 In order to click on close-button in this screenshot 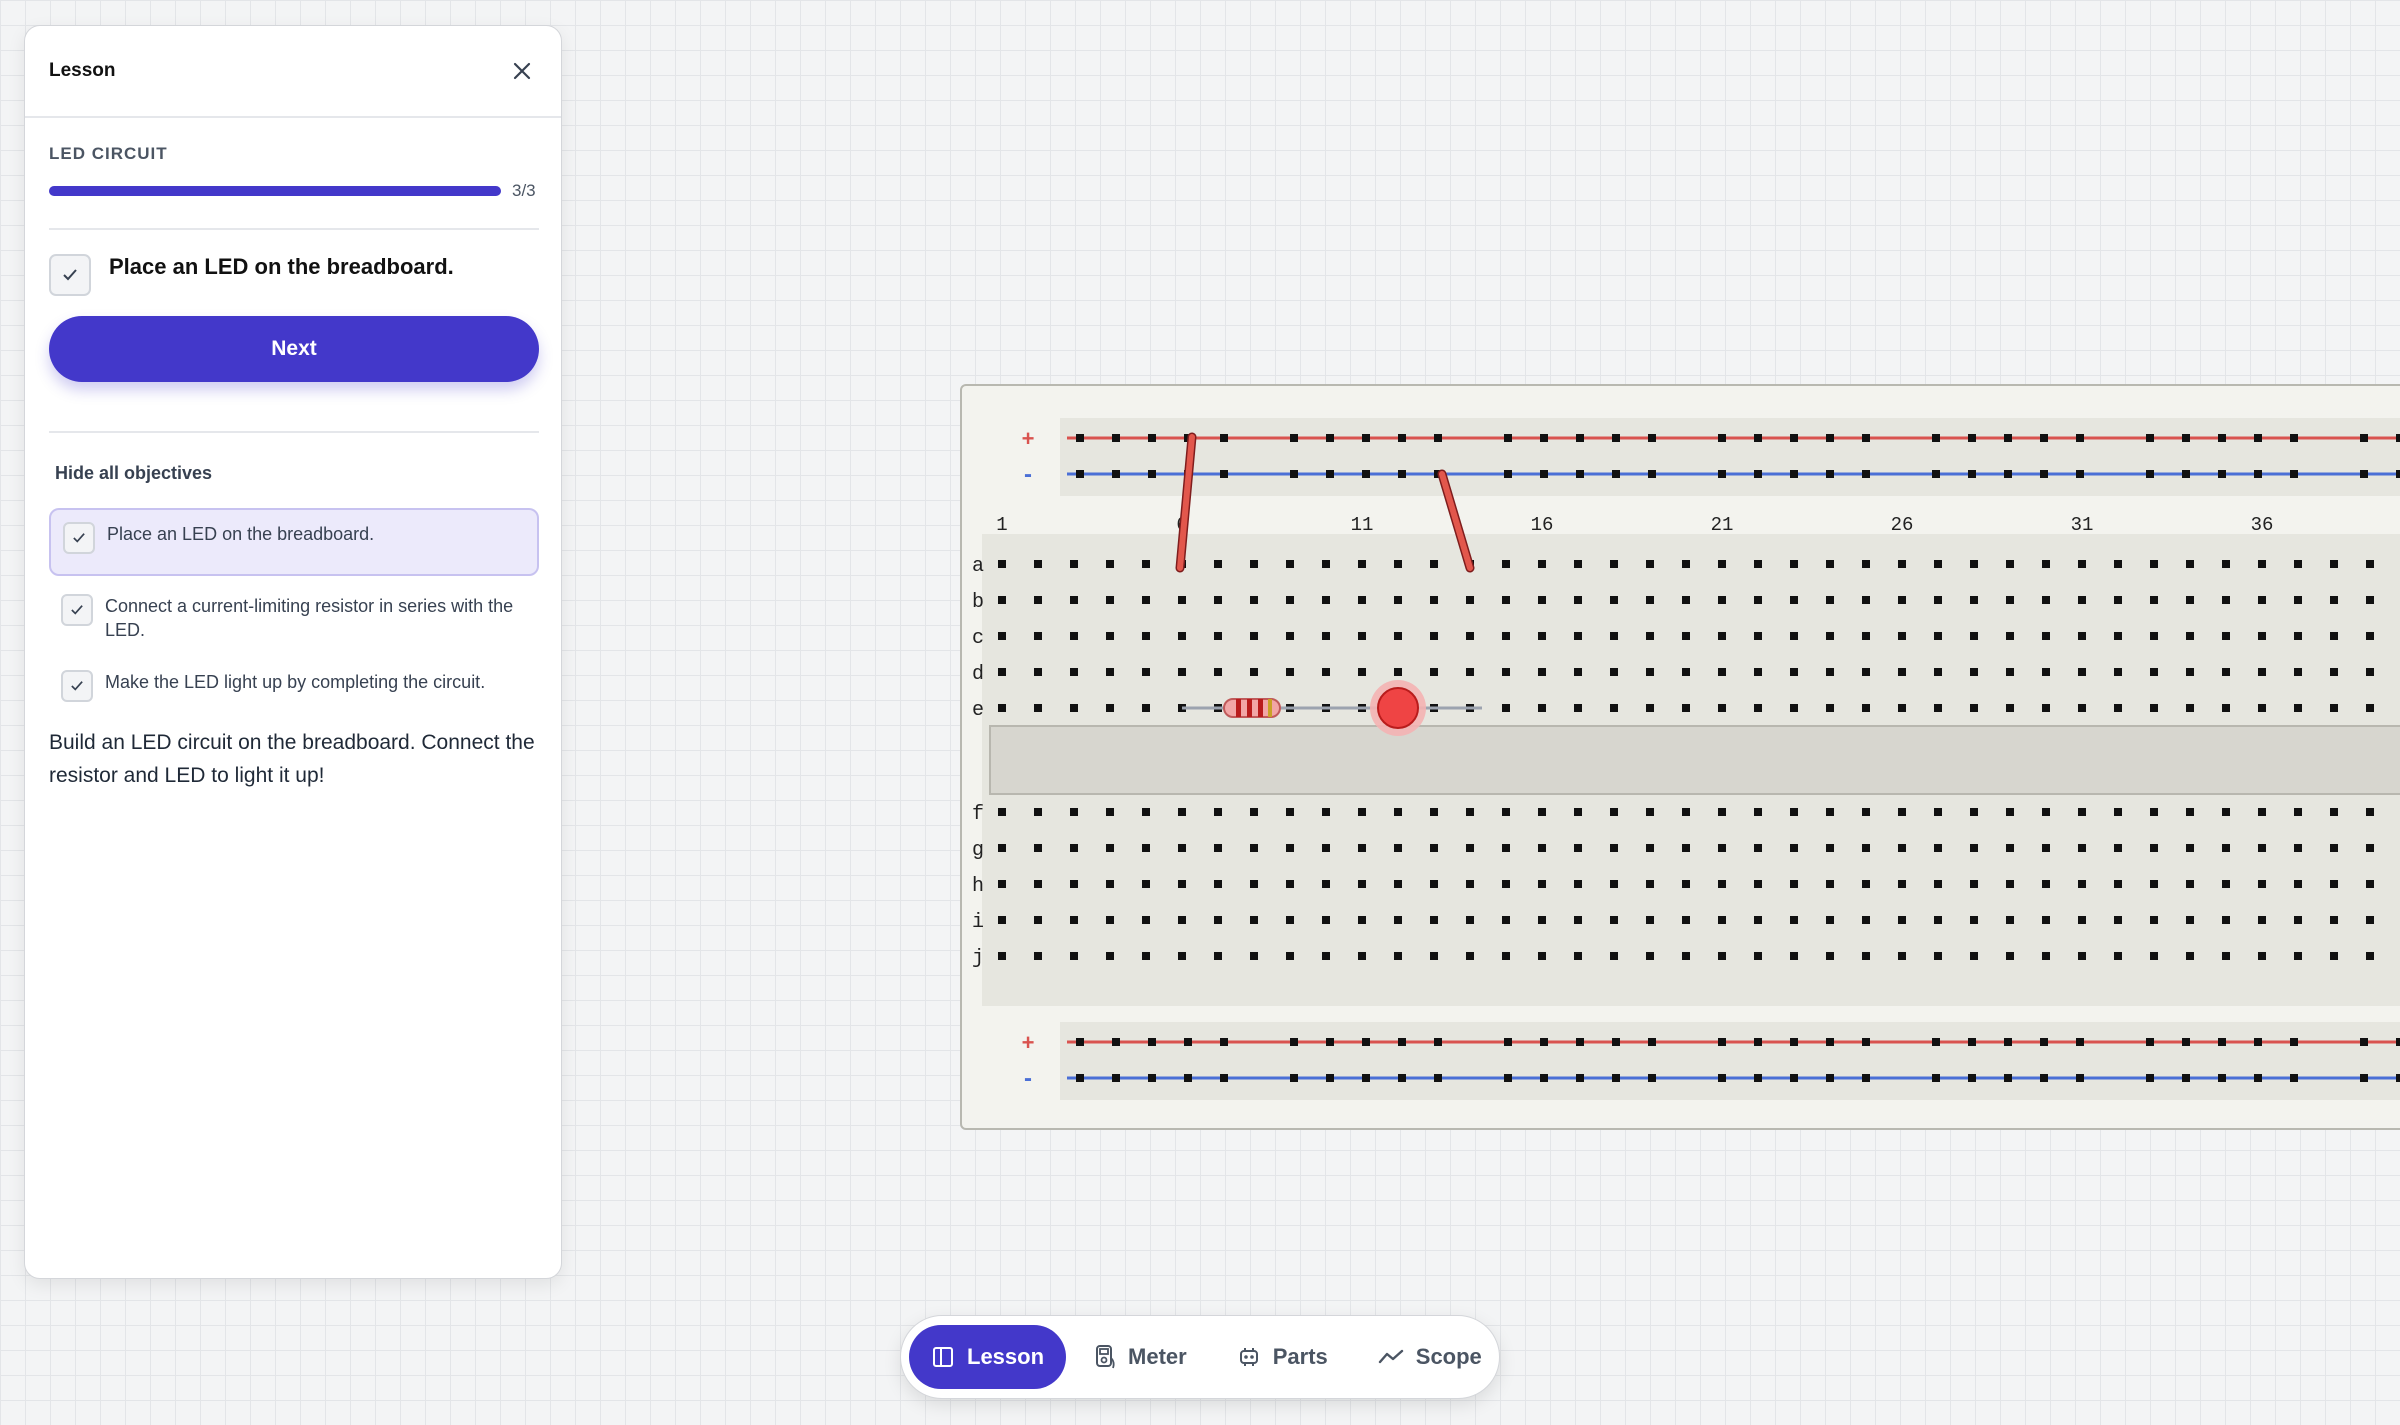, I will do `click(522, 71)`.